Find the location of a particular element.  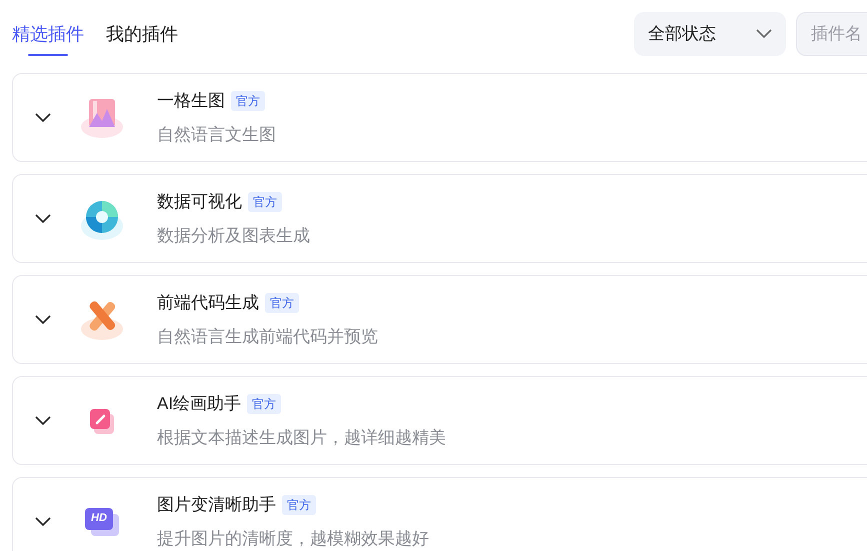

chevron-down-icon is located at coordinates (764, 34).